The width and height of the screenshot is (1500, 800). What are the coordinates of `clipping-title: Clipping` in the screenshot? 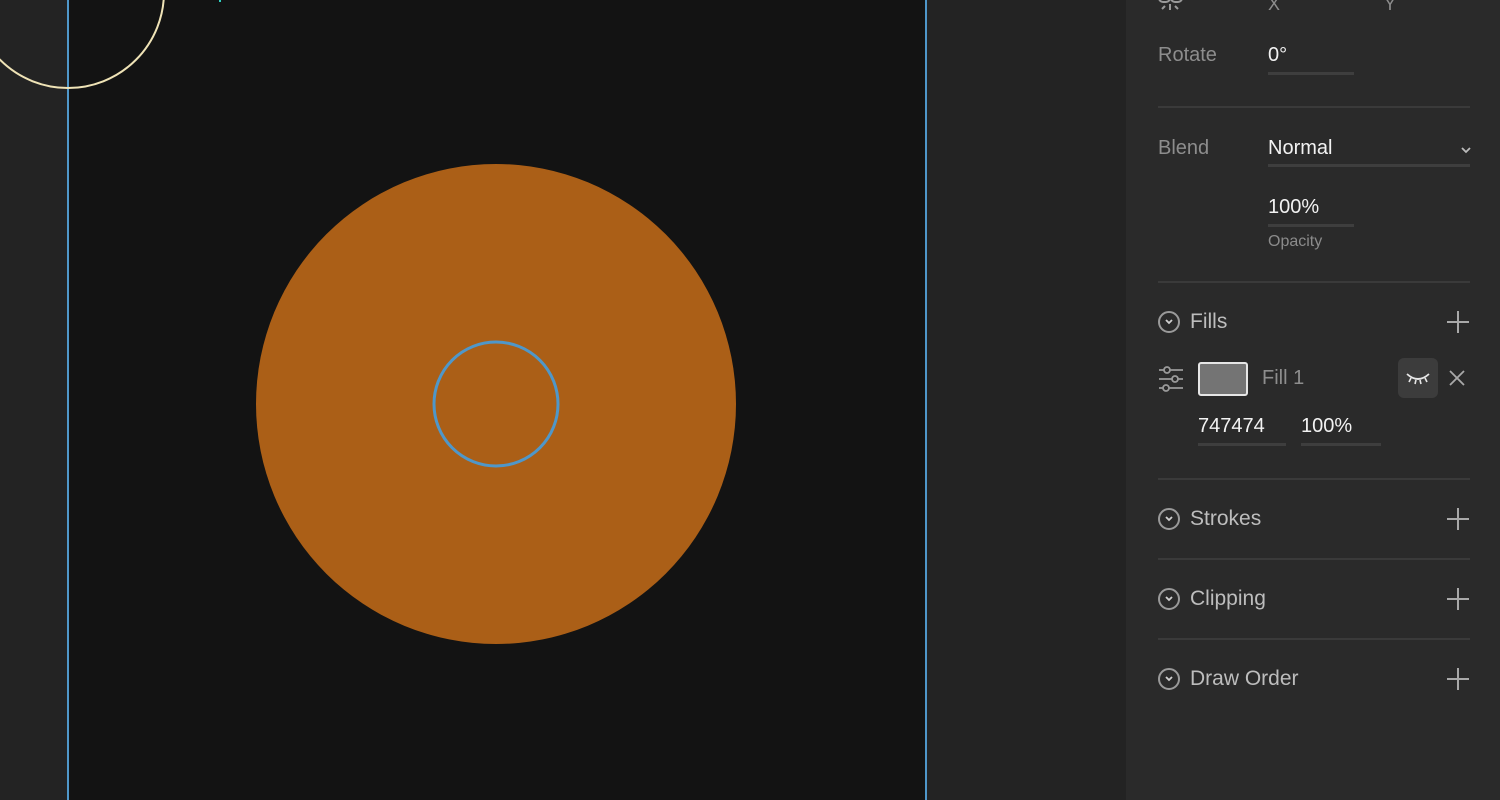 It's located at (1228, 598).